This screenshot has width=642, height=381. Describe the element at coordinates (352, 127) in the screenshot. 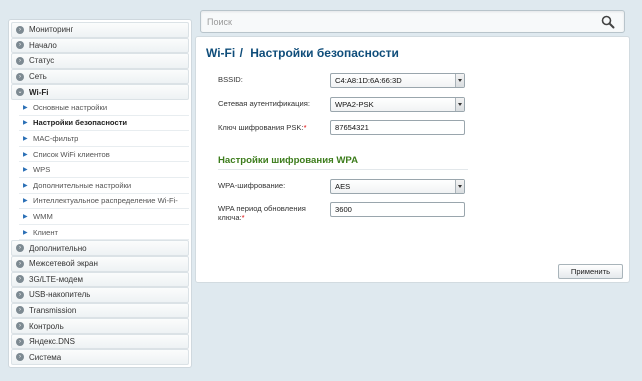

I see `psk-value: 87654321` at that location.